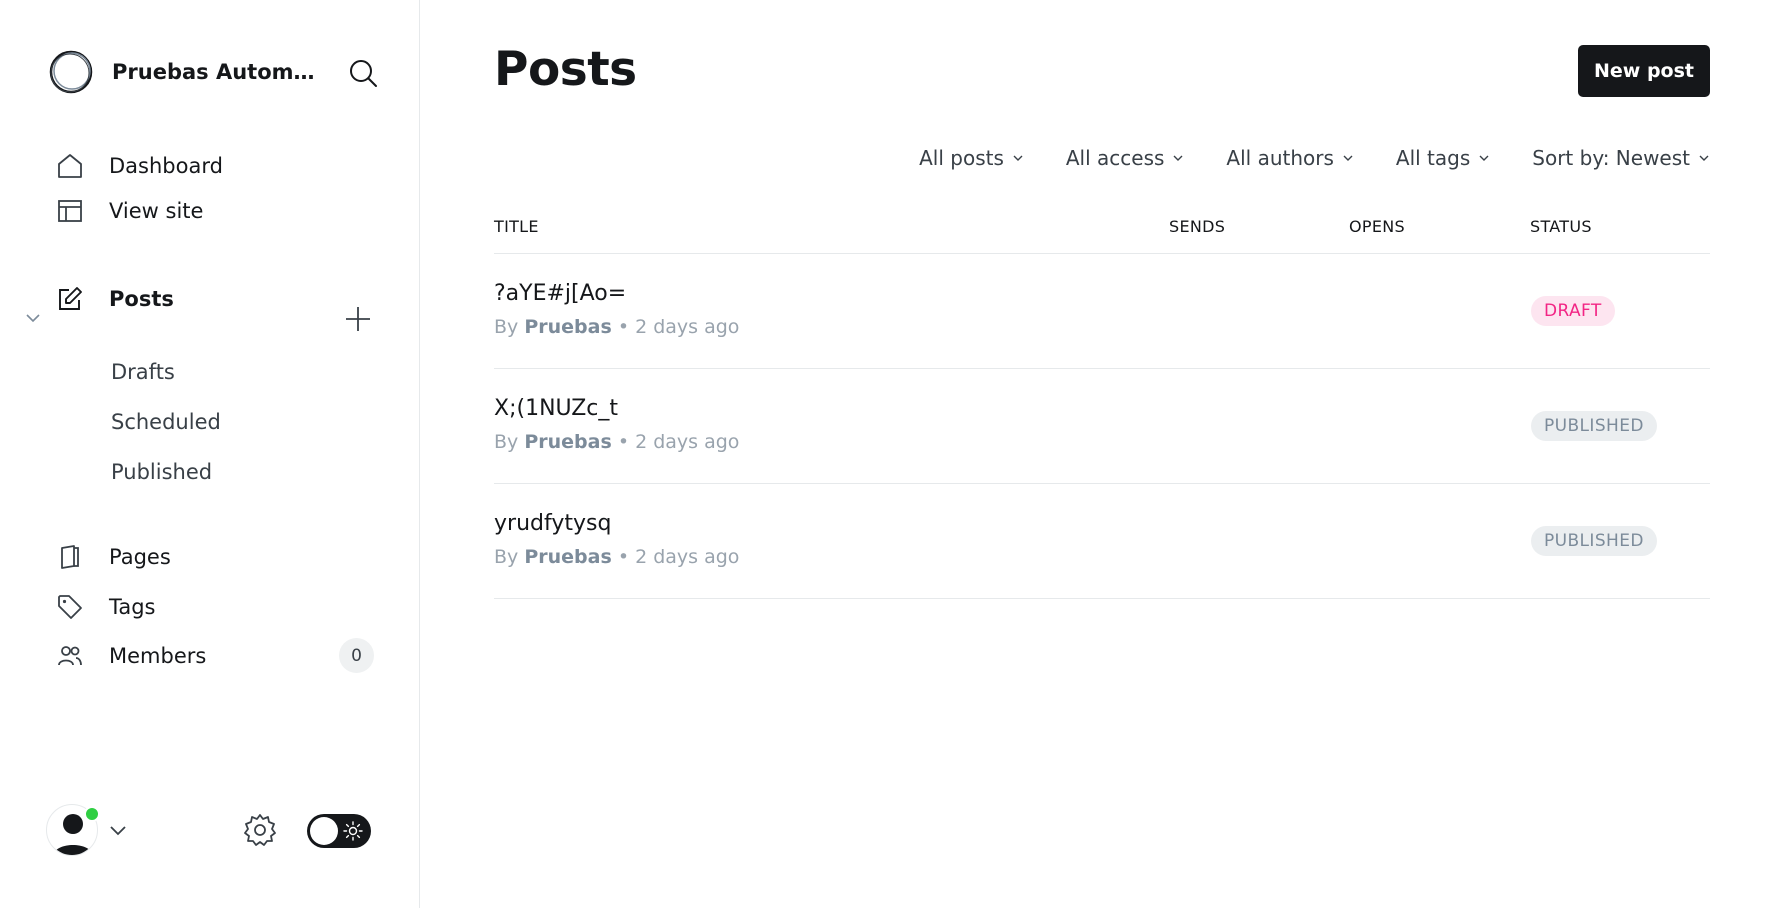  What do you see at coordinates (70, 299) in the screenshot?
I see `edit-icon` at bounding box center [70, 299].